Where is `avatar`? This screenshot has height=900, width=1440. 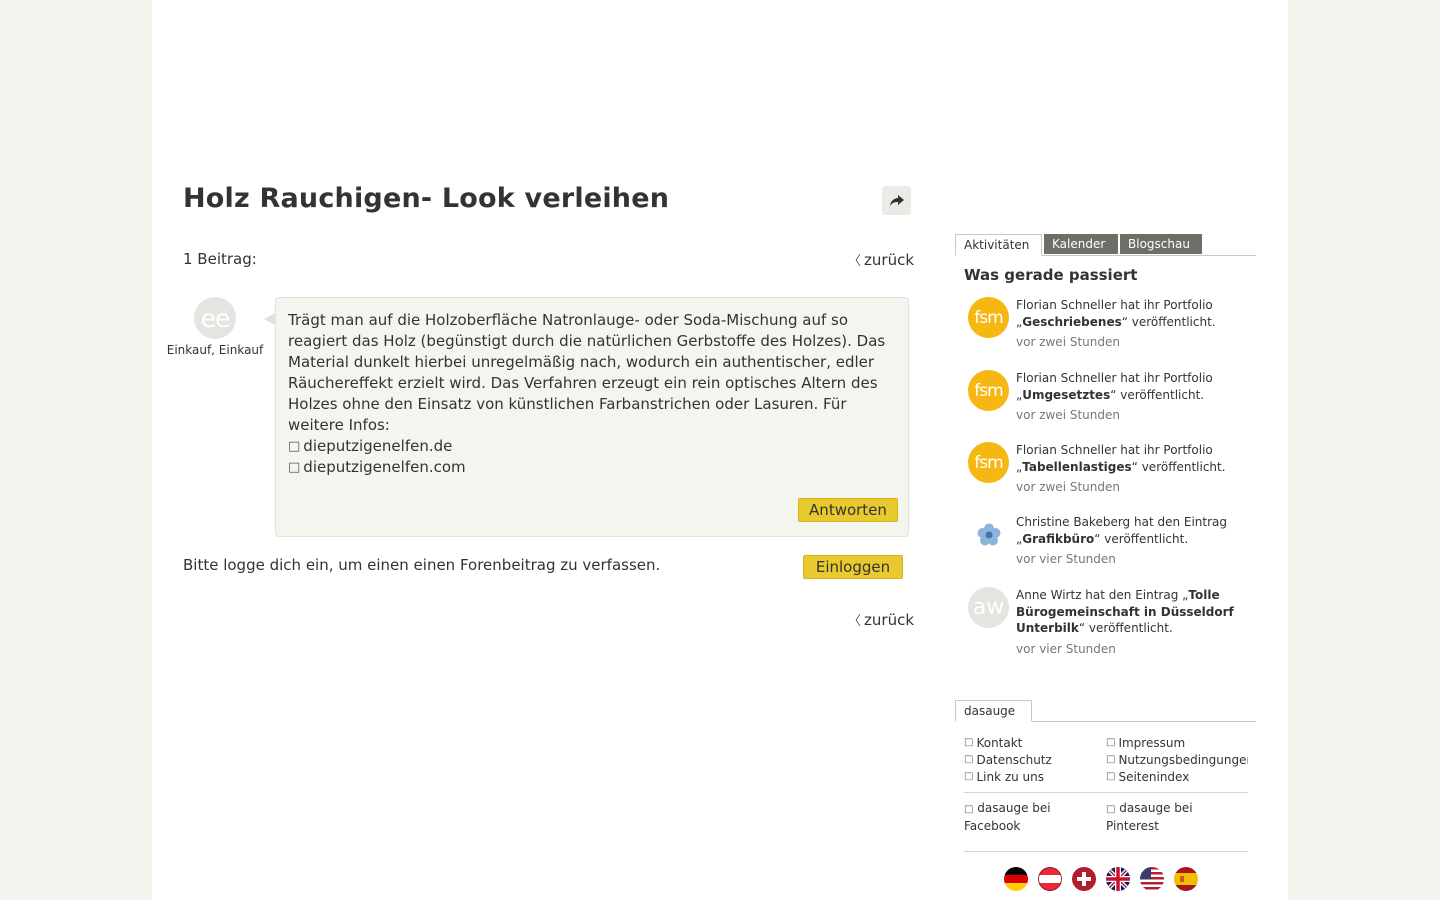
avatar is located at coordinates (988, 534).